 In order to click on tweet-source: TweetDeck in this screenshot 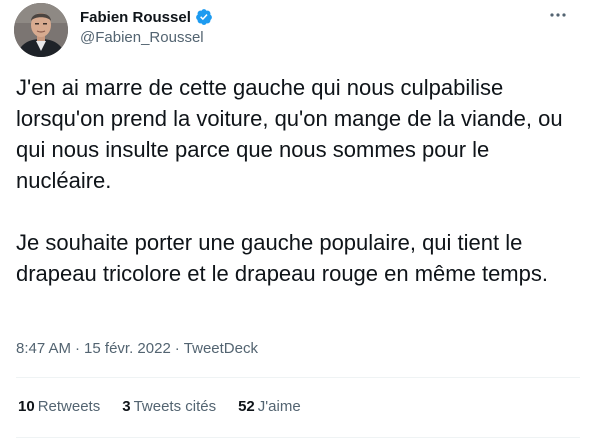, I will do `click(221, 348)`.